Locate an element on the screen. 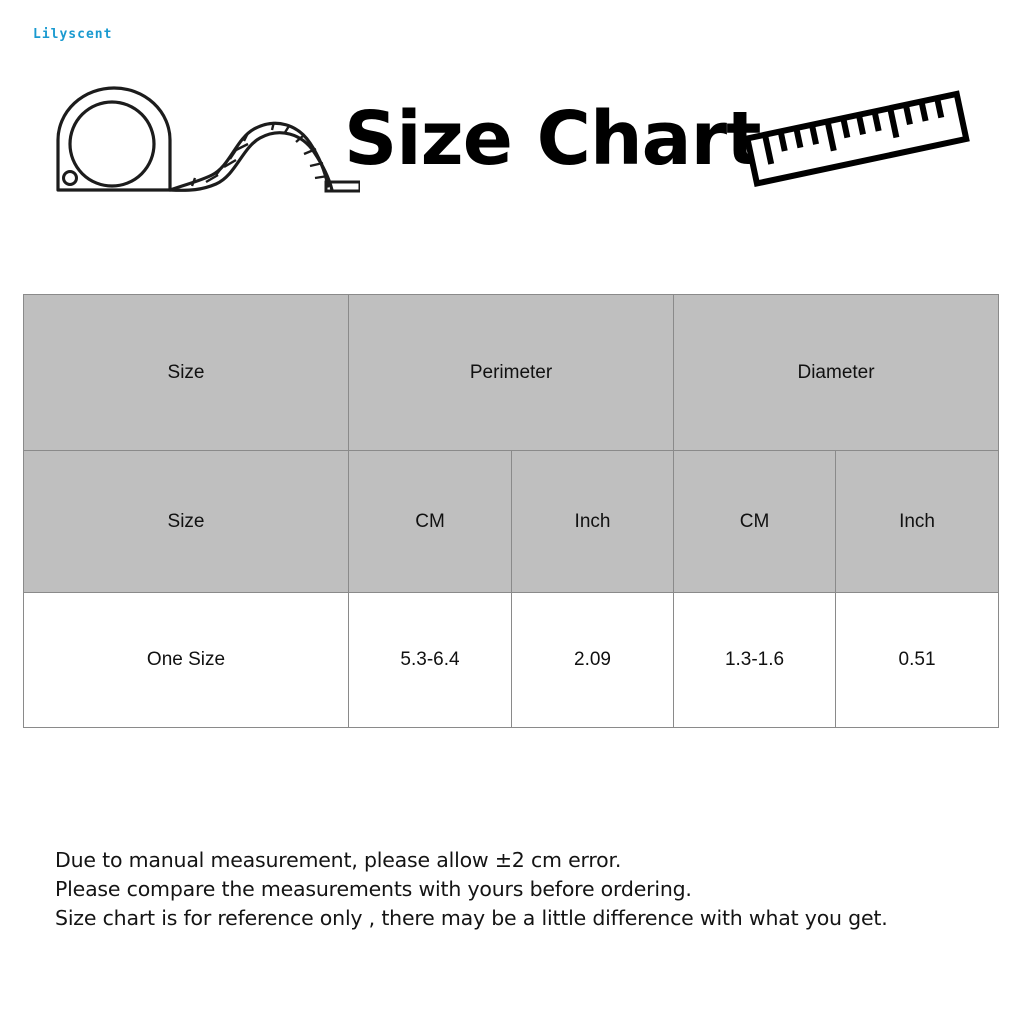  watermark-lilyscent: Lilyscent is located at coordinates (73, 34).